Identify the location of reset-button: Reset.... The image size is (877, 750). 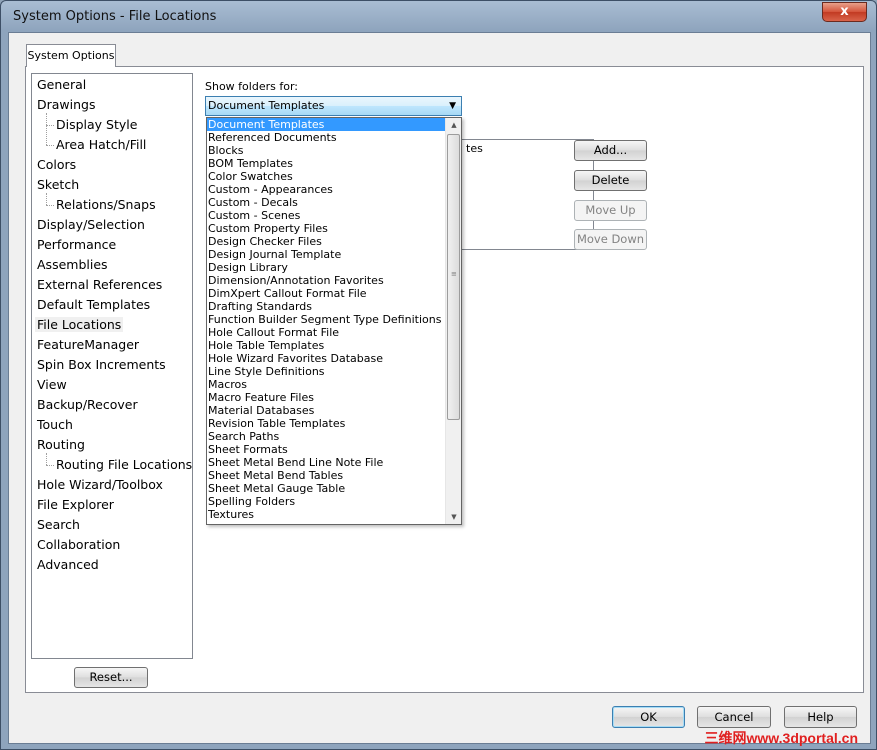
(111, 677).